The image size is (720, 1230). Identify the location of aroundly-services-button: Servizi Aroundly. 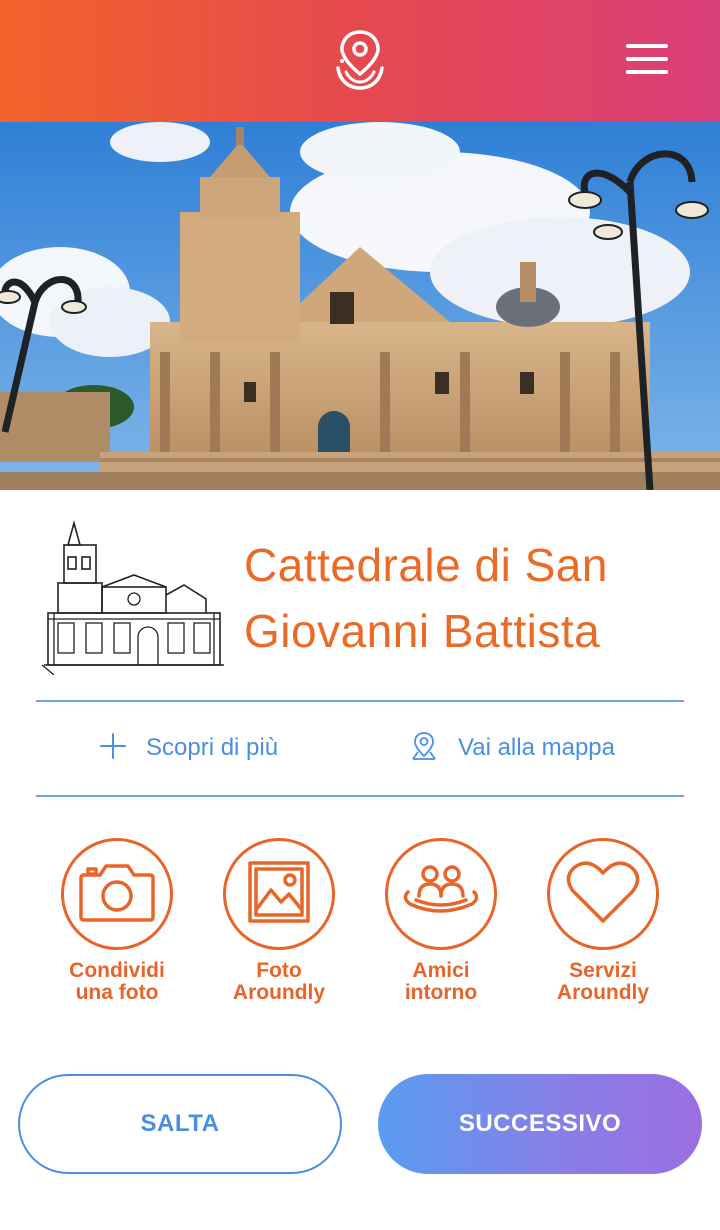
(603, 921).